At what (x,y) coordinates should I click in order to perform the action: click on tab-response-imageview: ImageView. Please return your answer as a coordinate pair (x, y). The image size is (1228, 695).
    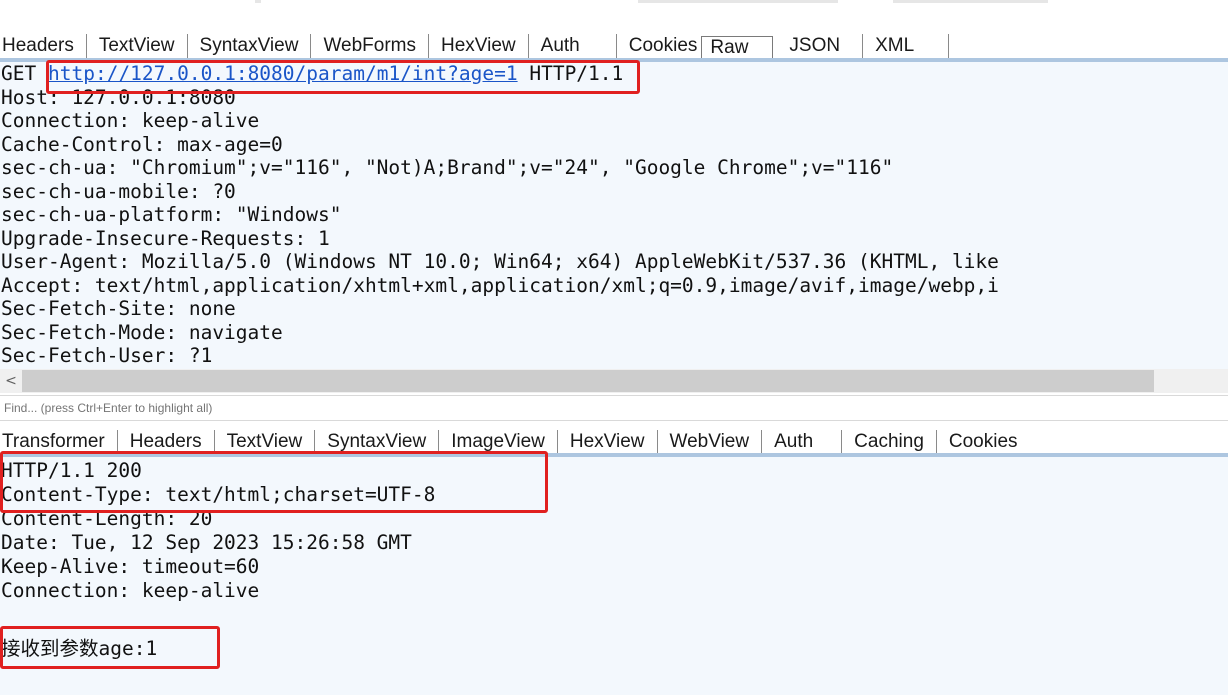
    Looking at the image, I should click on (498, 441).